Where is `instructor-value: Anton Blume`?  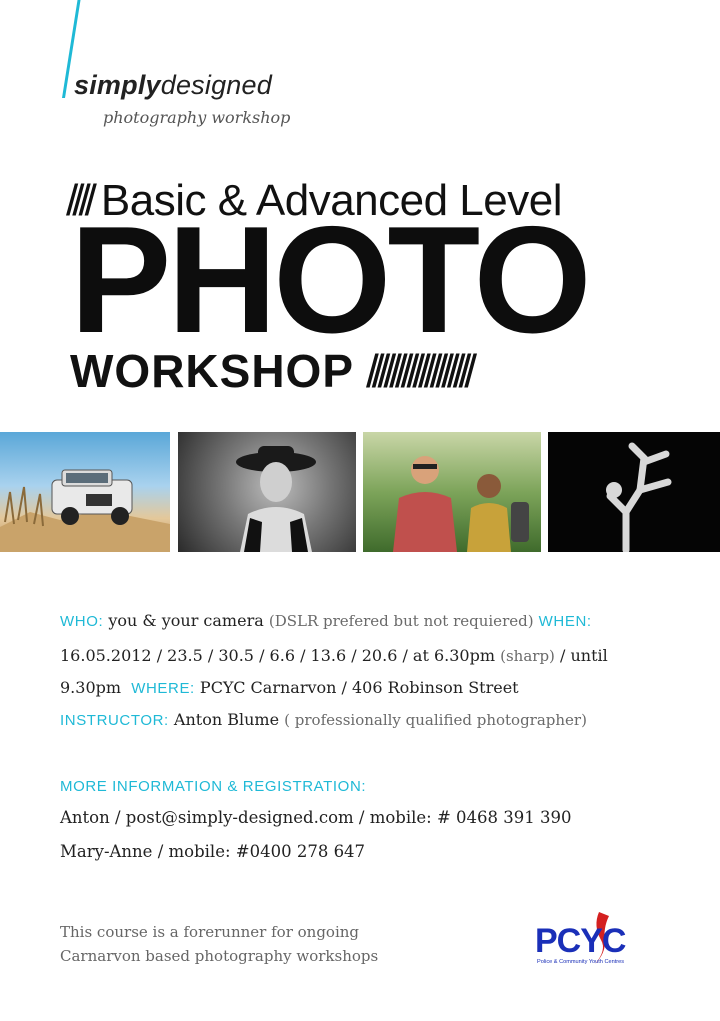 instructor-value: Anton Blume is located at coordinates (226, 719).